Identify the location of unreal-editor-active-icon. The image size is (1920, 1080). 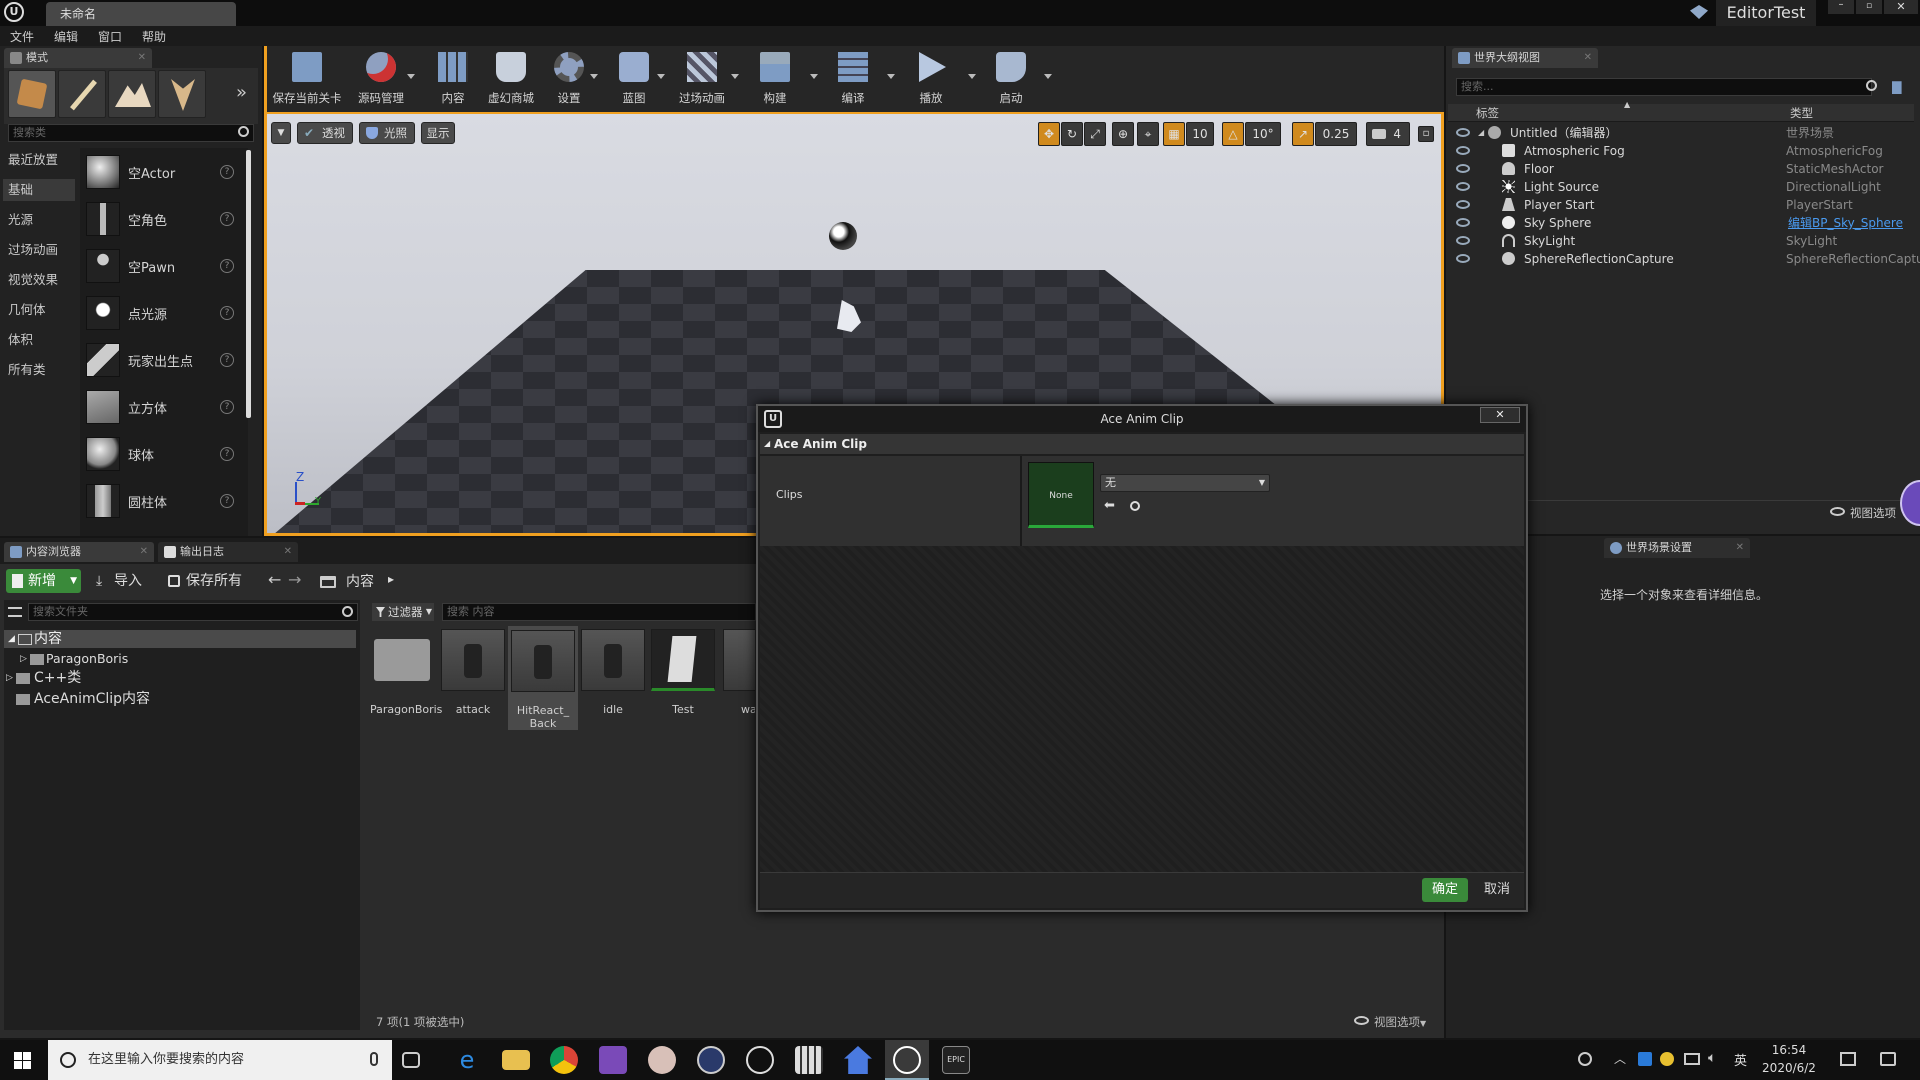
(907, 1060).